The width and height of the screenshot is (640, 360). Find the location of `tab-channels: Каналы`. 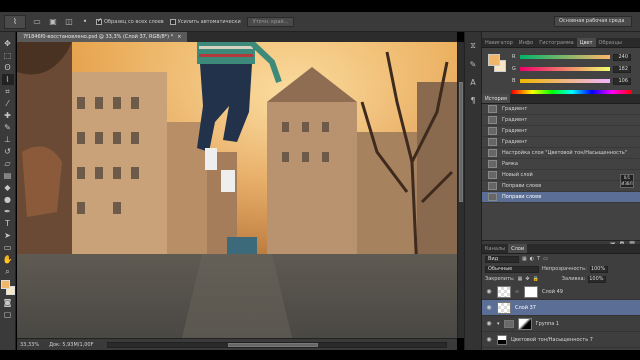

tab-channels: Каналы is located at coordinates (495, 248).